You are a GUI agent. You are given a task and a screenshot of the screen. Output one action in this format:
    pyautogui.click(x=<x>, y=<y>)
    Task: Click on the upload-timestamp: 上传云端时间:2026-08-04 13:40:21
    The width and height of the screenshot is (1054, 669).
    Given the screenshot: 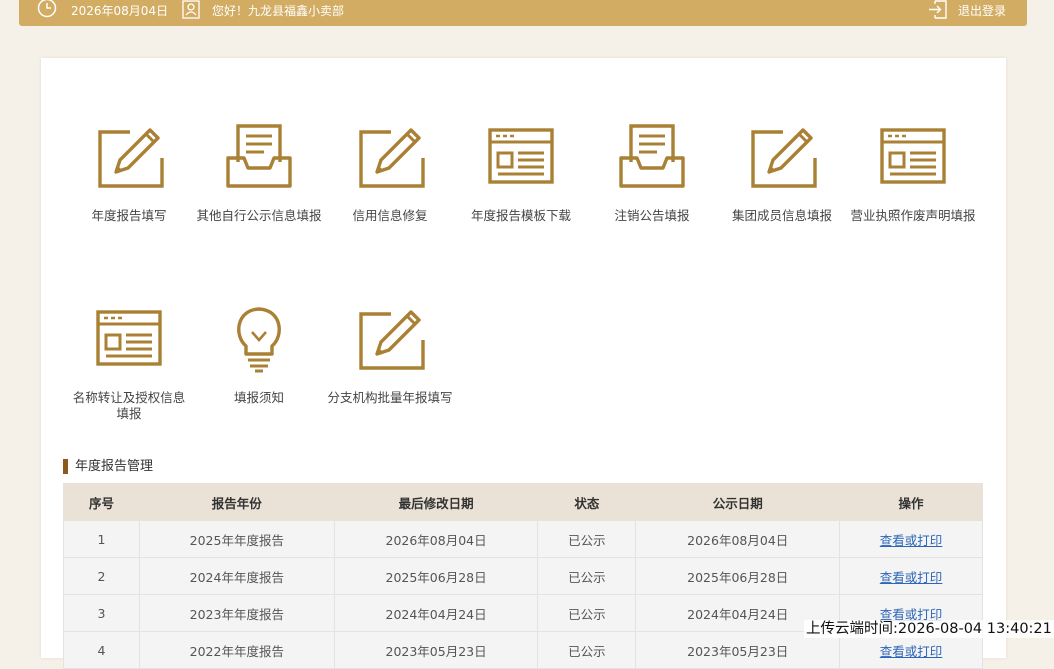 What is the action you would take?
    pyautogui.click(x=929, y=629)
    